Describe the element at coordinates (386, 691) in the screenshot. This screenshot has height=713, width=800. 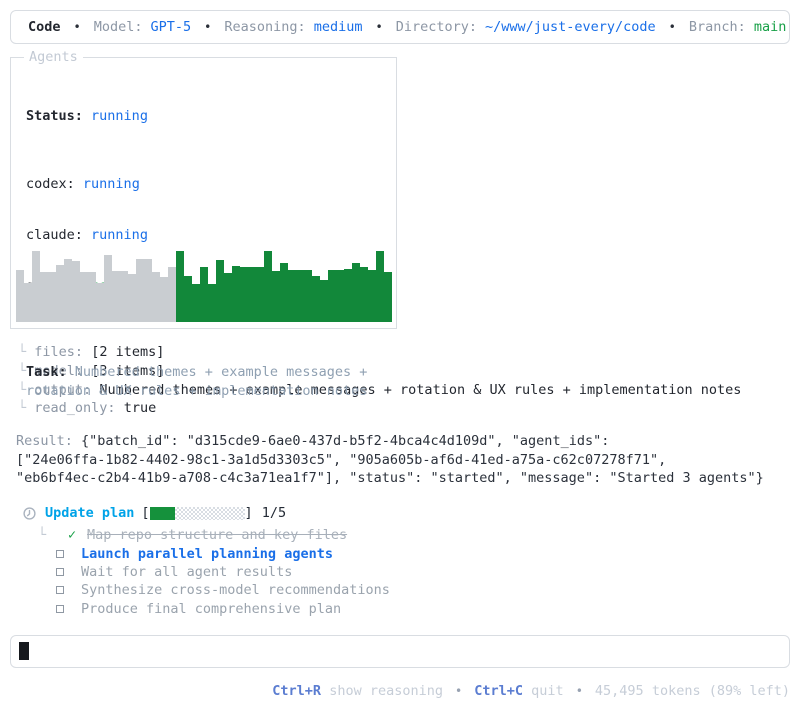
I see `hint-label: show reasoning` at that location.